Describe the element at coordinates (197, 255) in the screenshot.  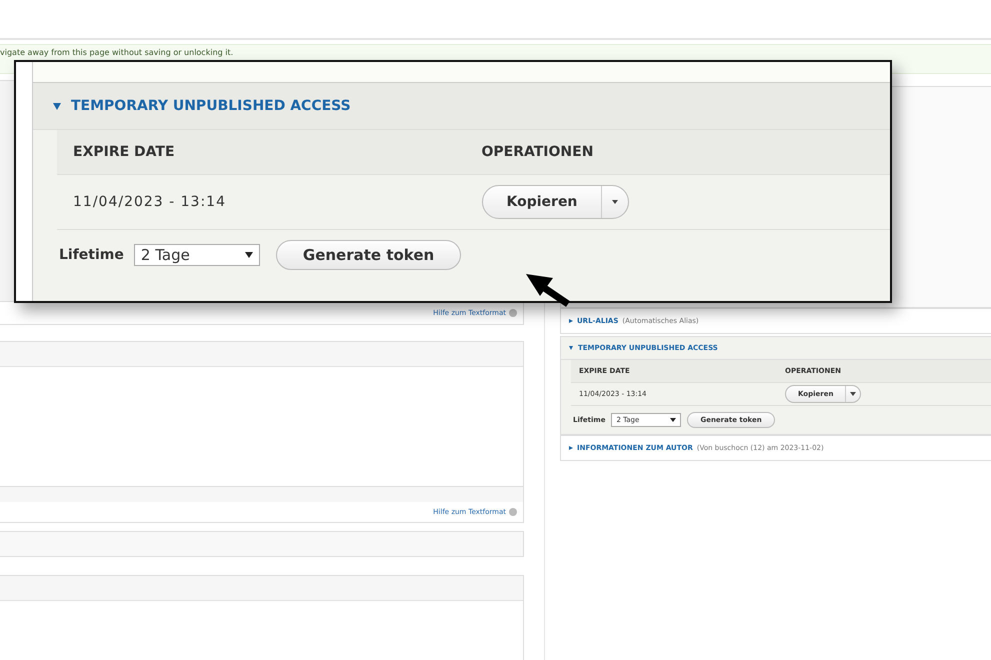
I see `lifetime-select: 2 Tage` at that location.